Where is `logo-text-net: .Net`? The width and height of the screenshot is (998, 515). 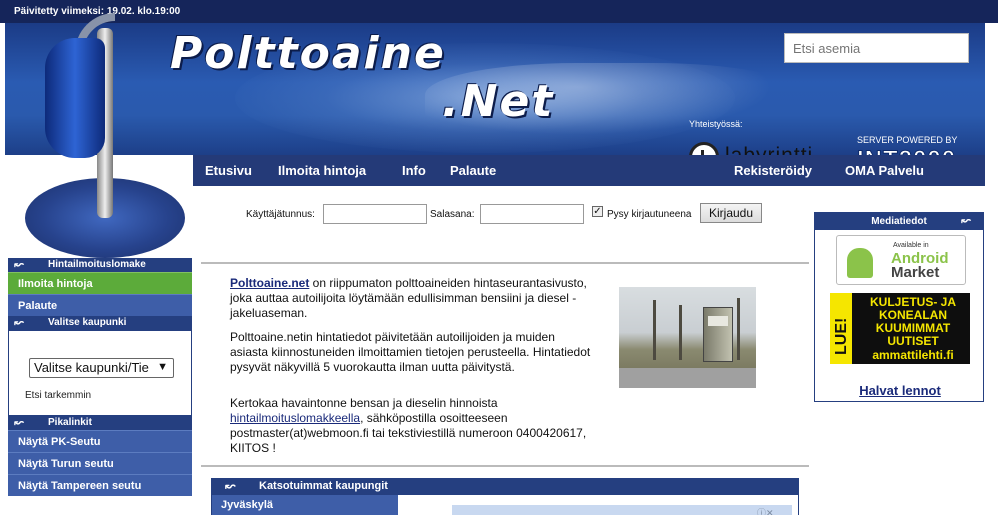 logo-text-net: .Net is located at coordinates (498, 101).